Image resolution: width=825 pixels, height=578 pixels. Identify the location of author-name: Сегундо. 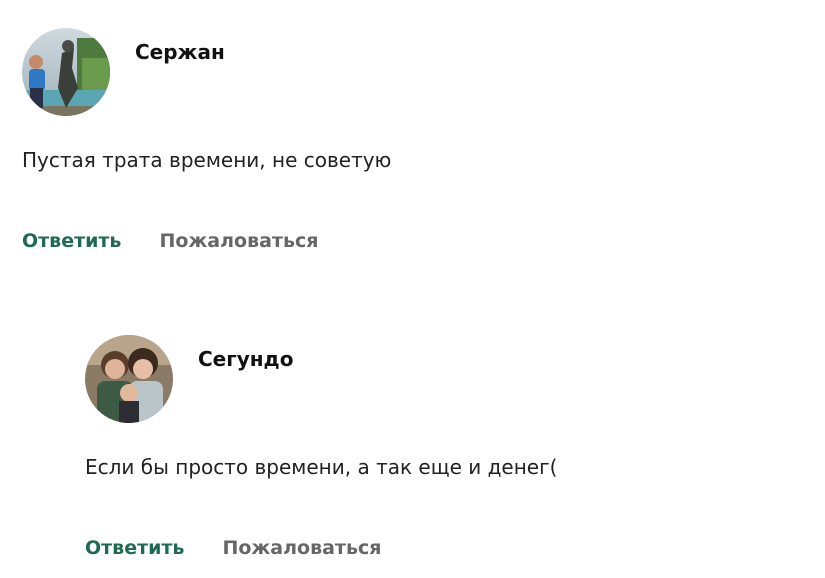
(246, 359).